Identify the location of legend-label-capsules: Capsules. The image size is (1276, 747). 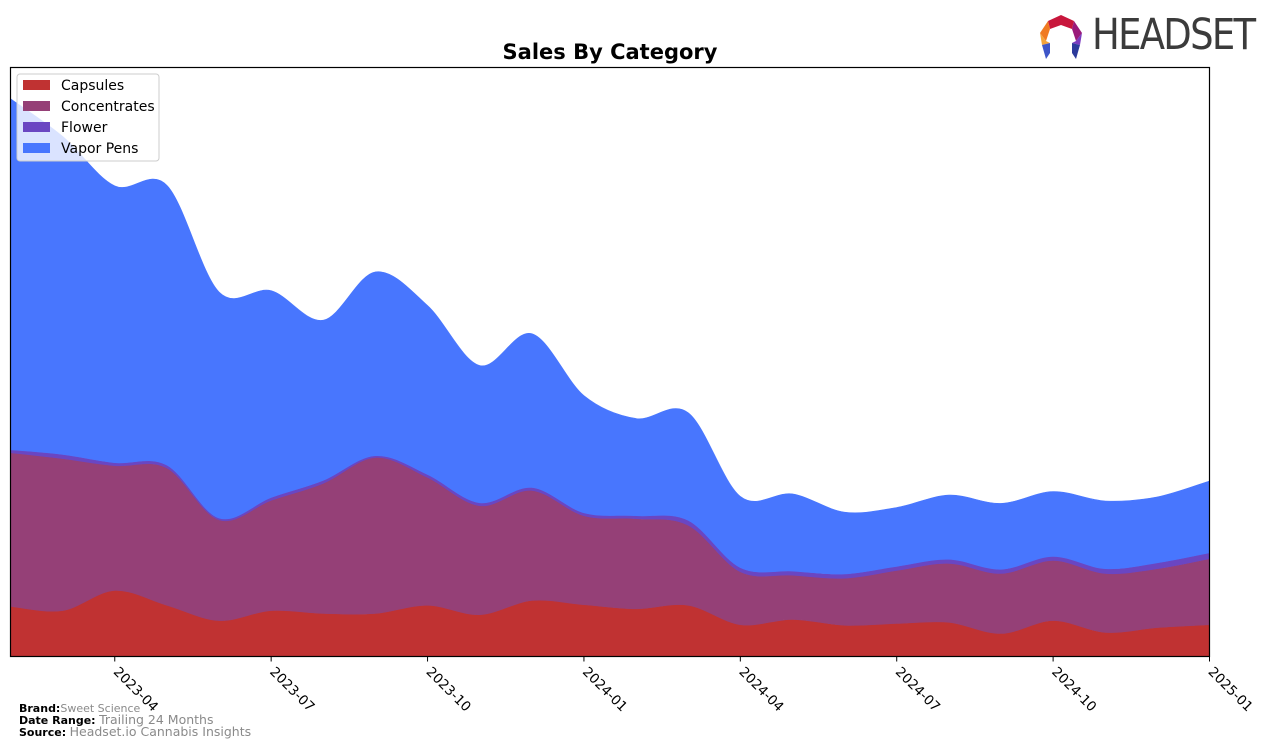
(92, 86).